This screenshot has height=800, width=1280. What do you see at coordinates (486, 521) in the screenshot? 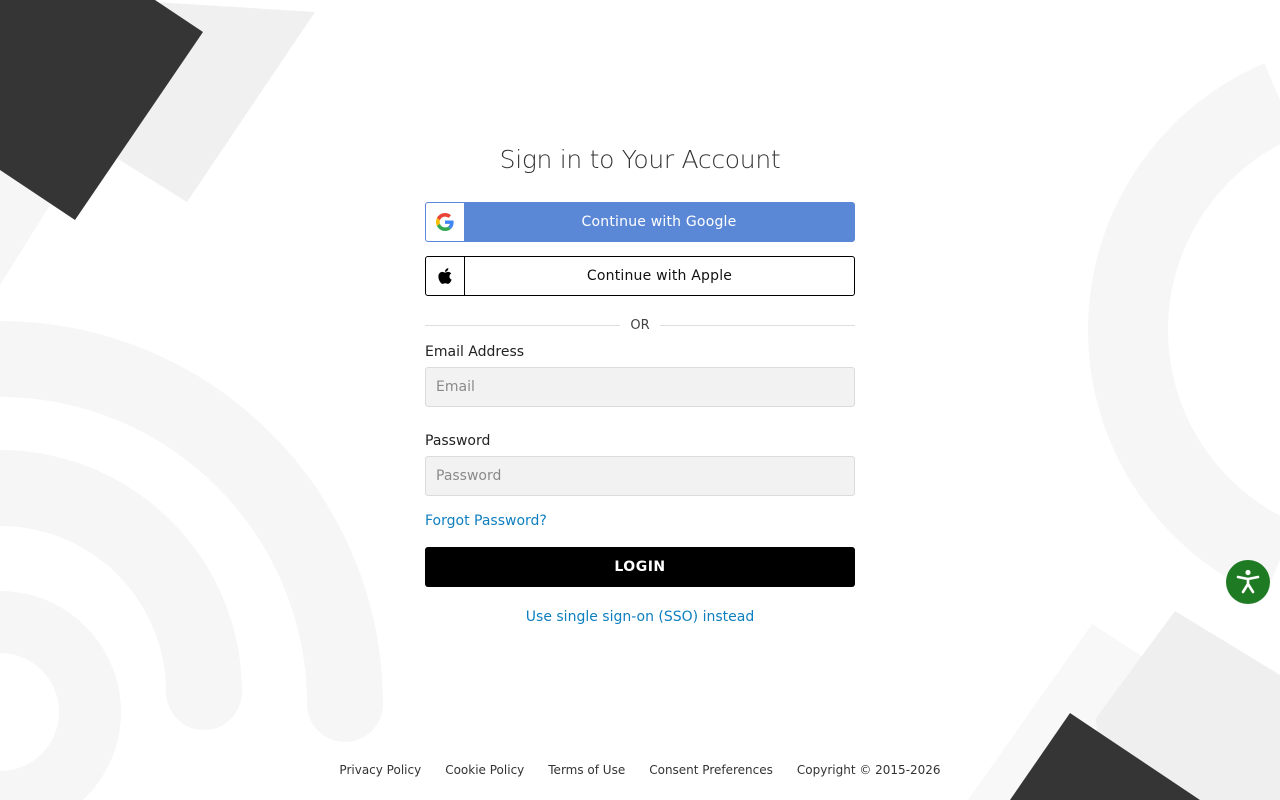
I see `forgot-password-link: Forgot Password?` at bounding box center [486, 521].